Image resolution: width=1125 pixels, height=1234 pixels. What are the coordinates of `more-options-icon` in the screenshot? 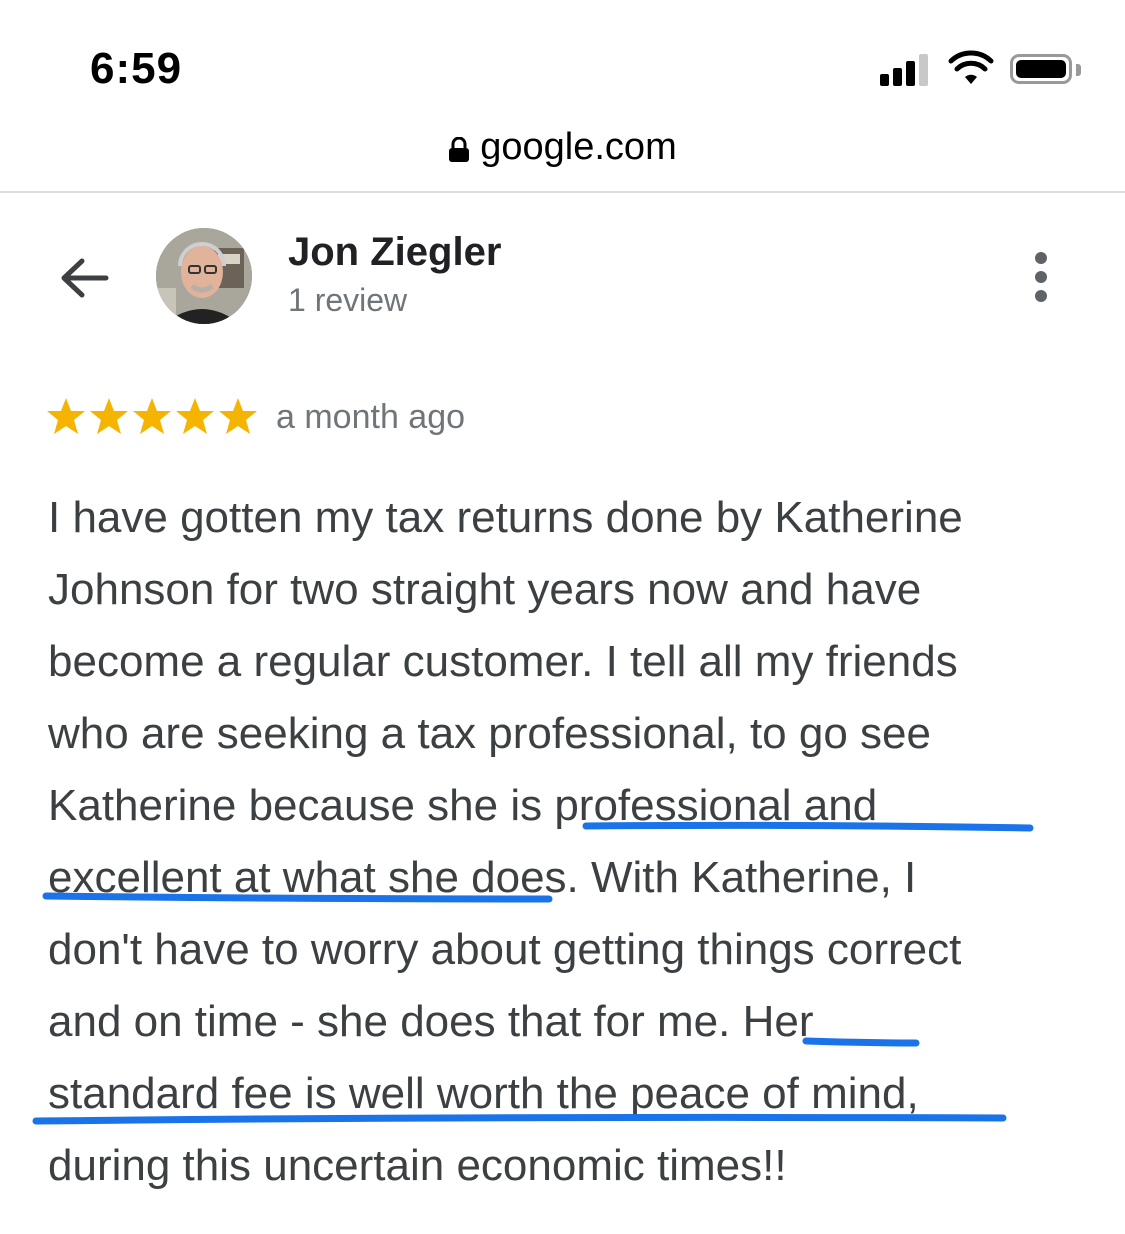 It's located at (1041, 278).